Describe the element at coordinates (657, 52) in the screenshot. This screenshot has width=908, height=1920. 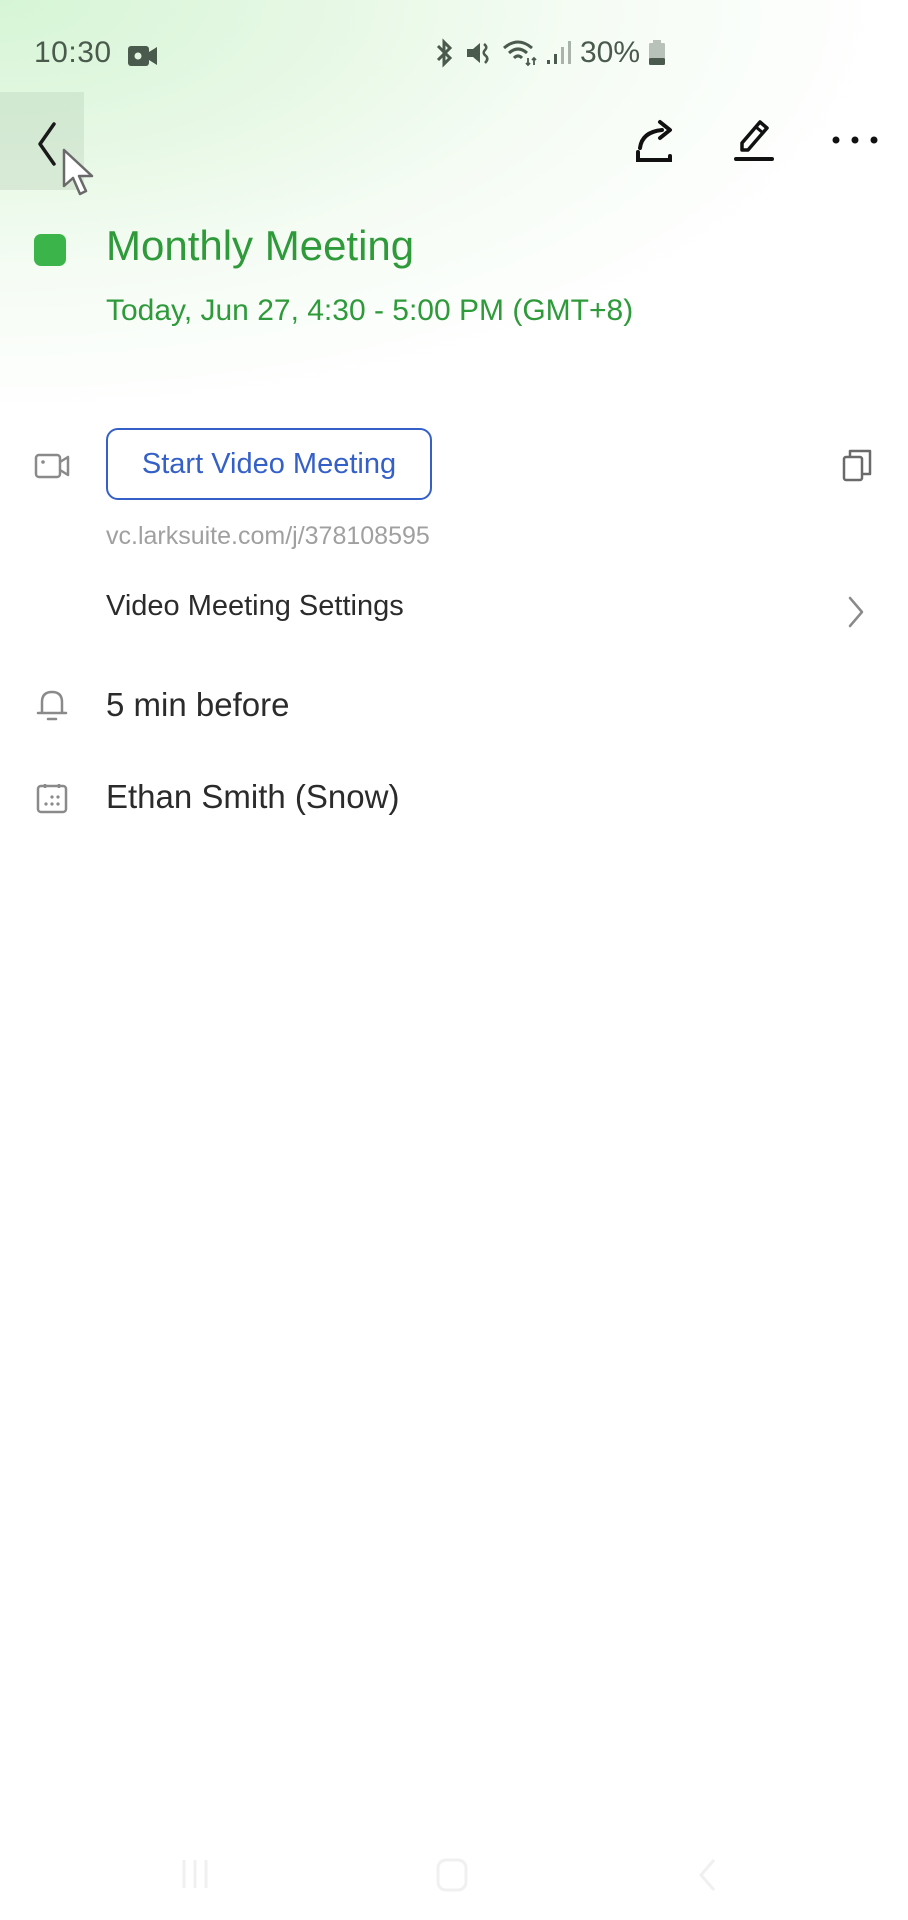
I see `battery-icon` at that location.